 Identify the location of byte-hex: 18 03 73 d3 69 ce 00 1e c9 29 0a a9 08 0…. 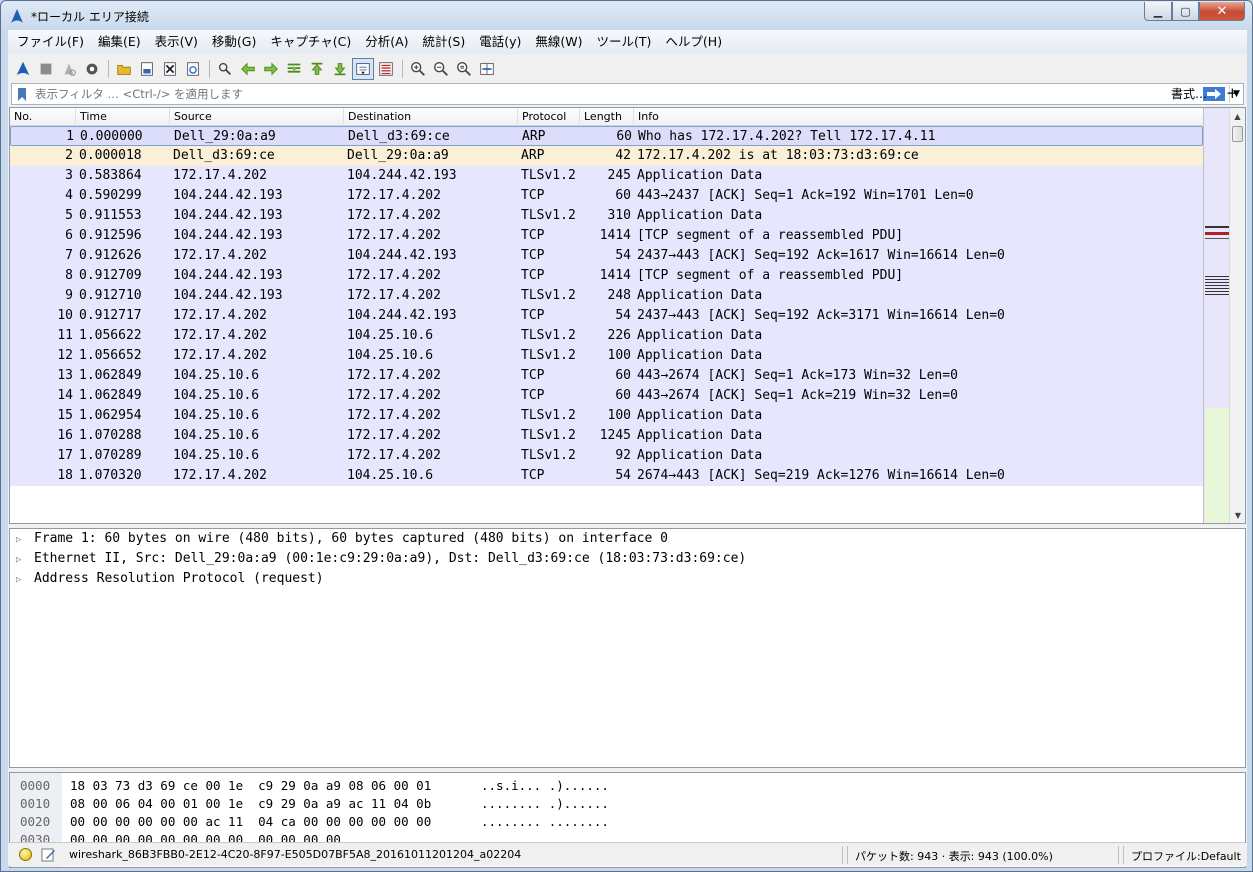
(250, 786).